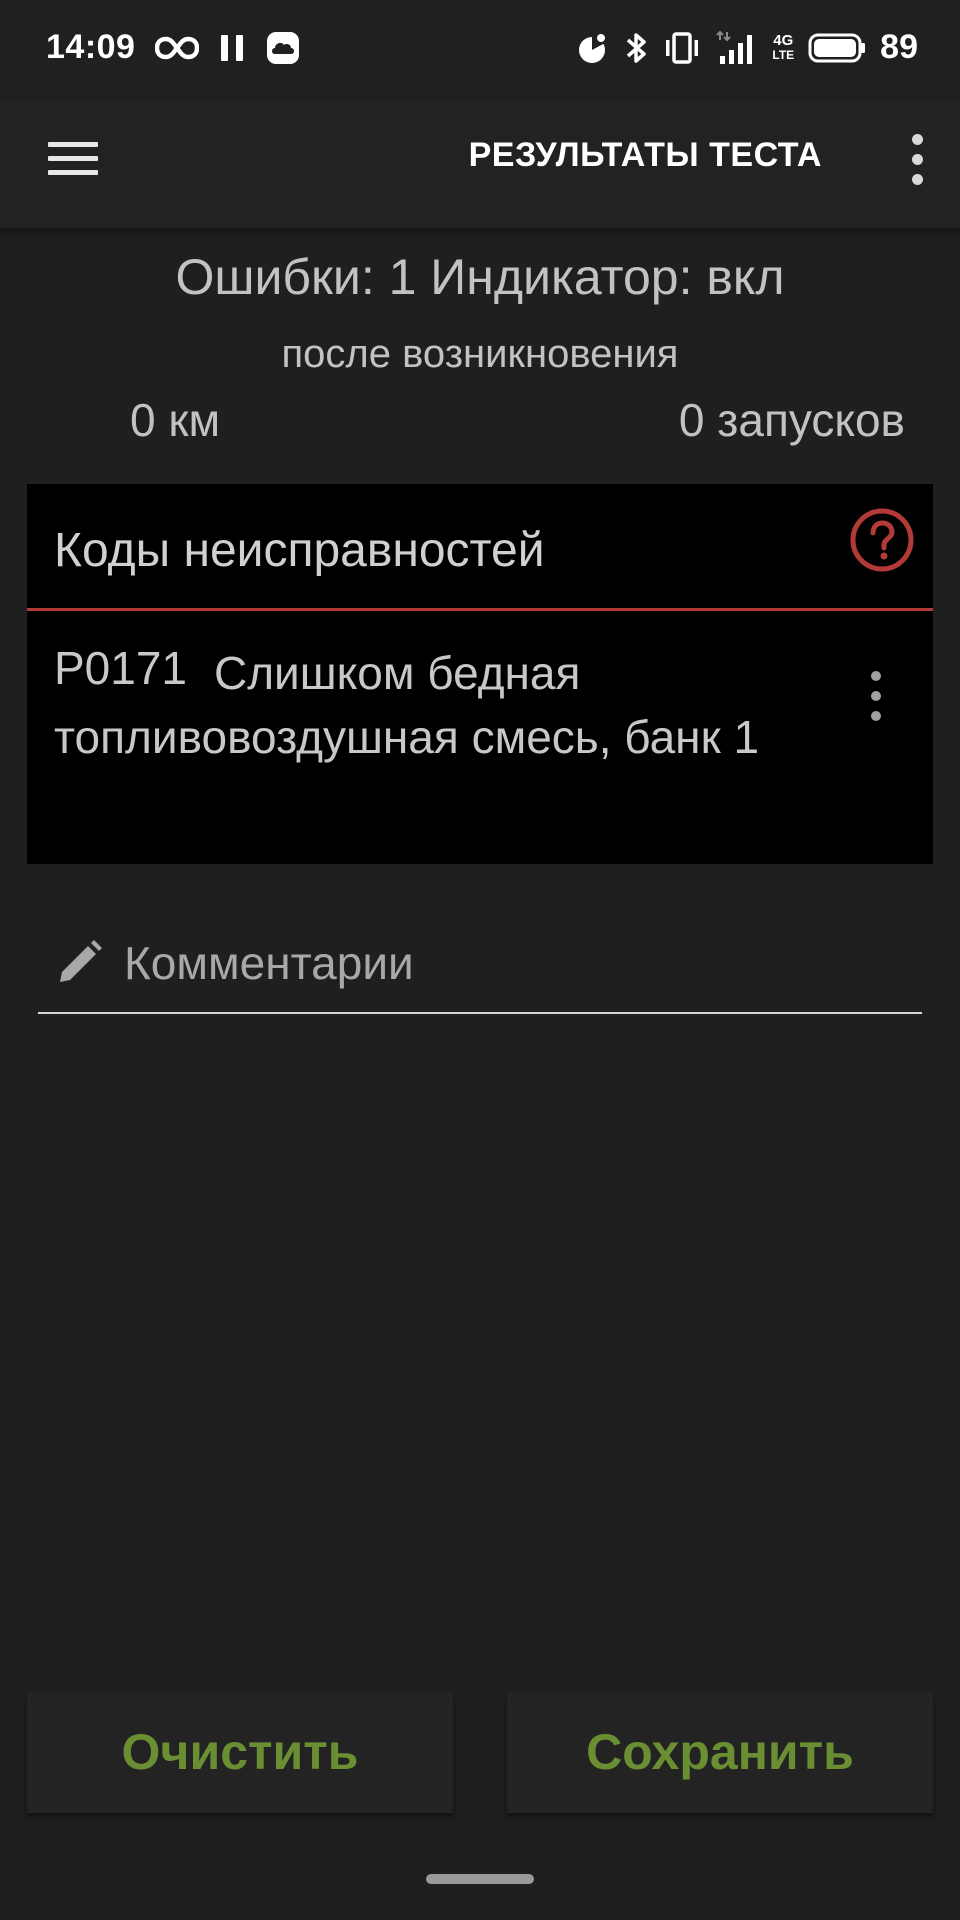  I want to click on starts-since-value: 0 запусков, so click(791, 420).